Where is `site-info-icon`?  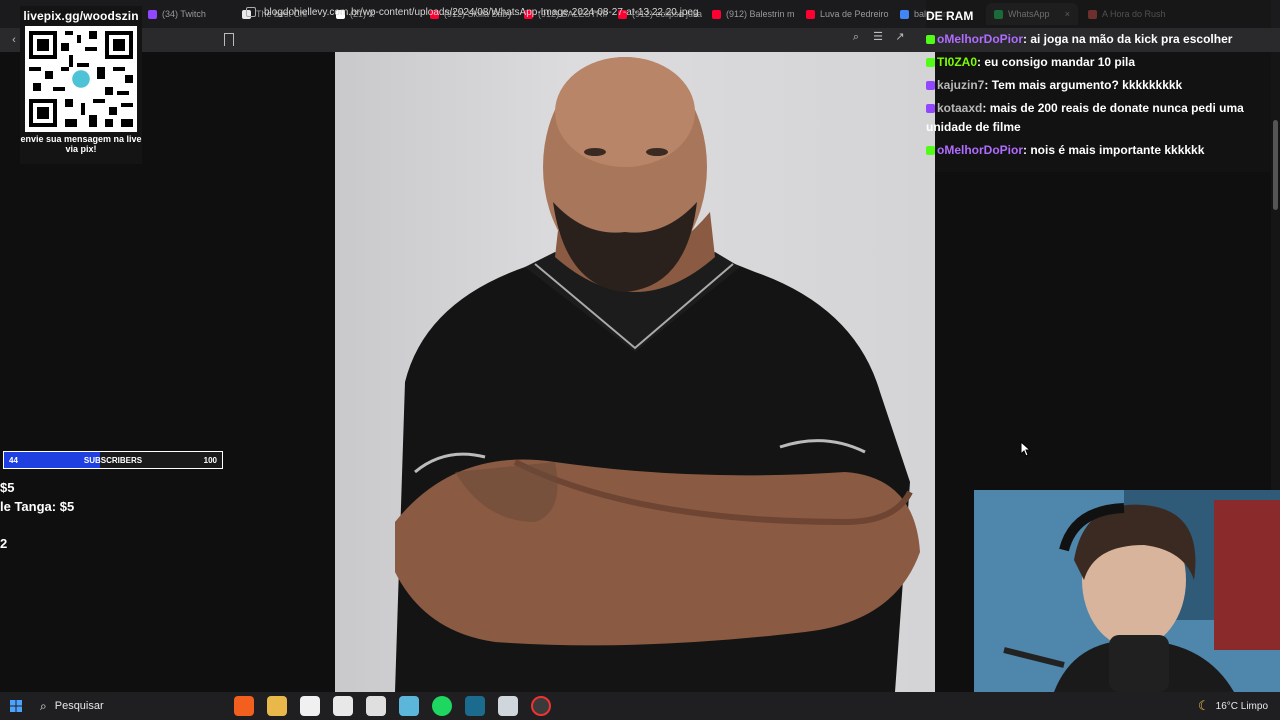
site-info-icon is located at coordinates (251, 12).